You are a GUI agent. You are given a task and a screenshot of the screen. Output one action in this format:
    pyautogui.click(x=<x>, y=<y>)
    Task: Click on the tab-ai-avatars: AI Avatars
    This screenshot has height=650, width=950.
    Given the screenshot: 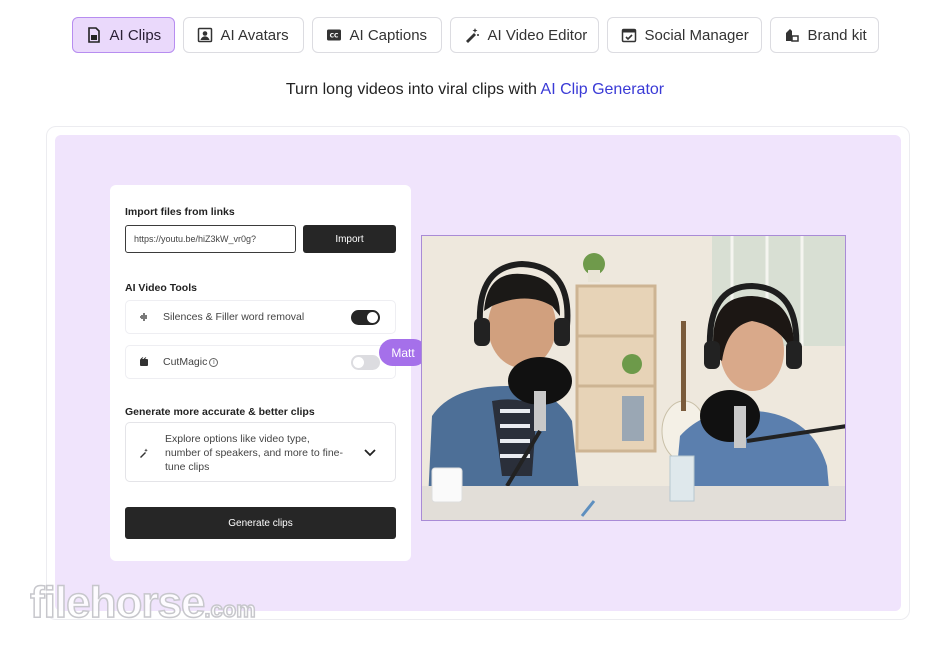 What is the action you would take?
    pyautogui.click(x=243, y=35)
    